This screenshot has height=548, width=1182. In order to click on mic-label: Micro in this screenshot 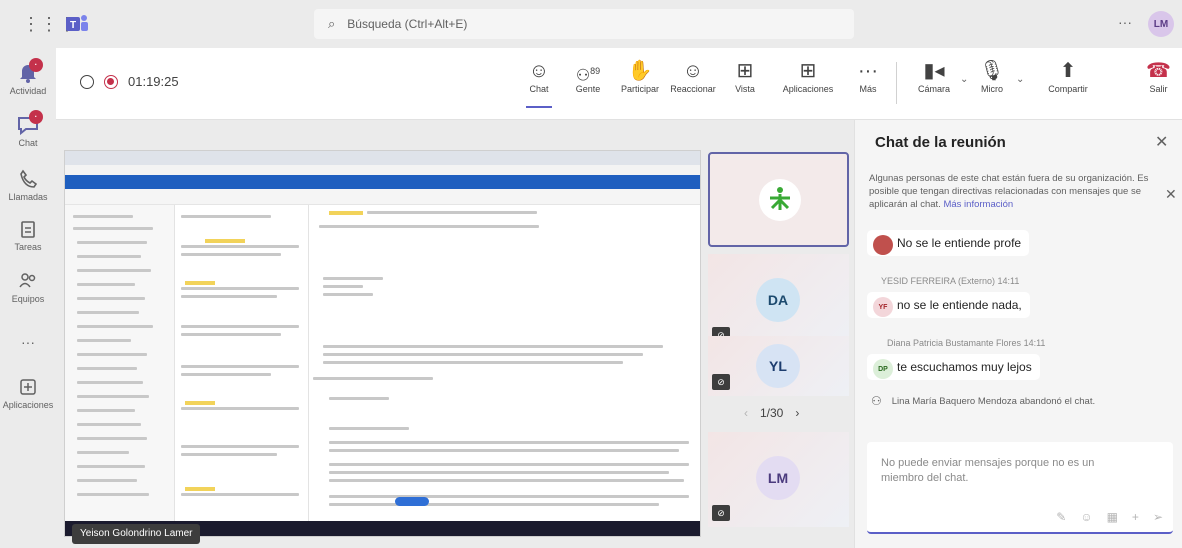, I will do `click(992, 89)`.